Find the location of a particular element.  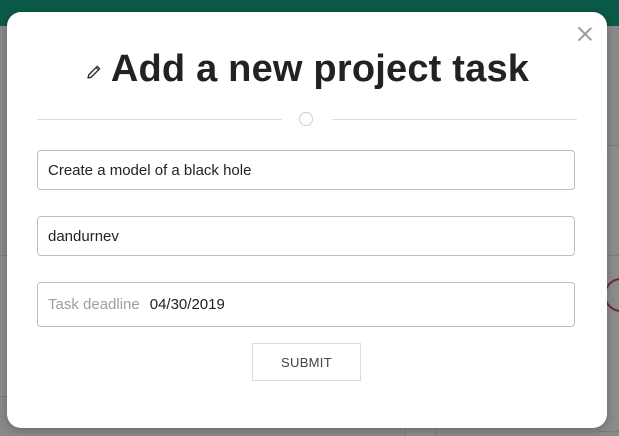

modal-header: Add a new project task is located at coordinates (307, 69).